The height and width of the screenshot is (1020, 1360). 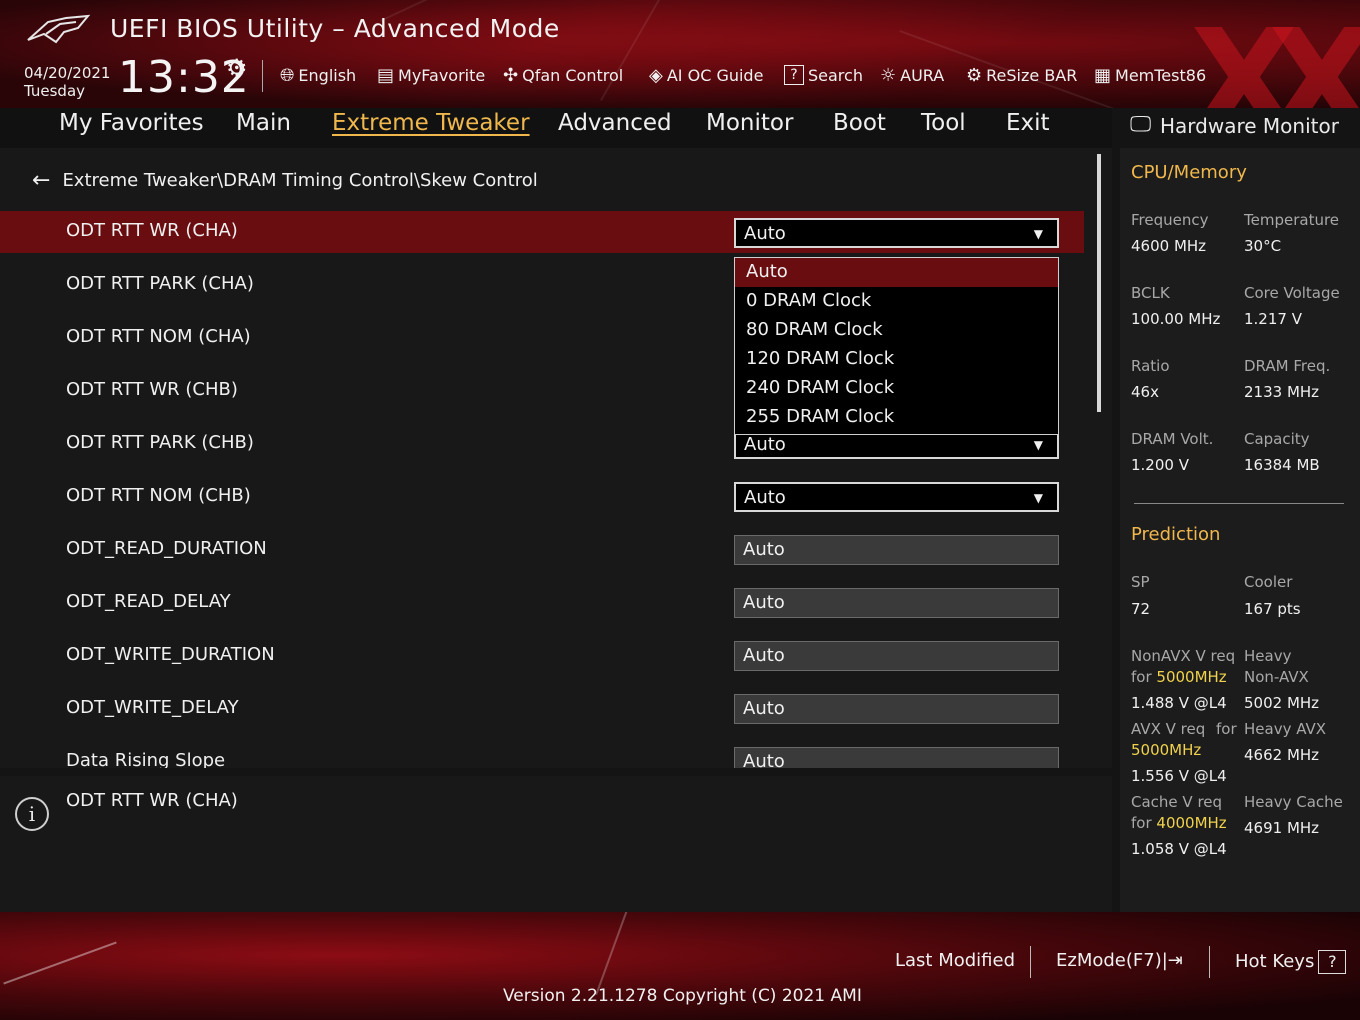 What do you see at coordinates (896, 417) in the screenshot?
I see `dropdown-option: 255 DRAM Clock` at bounding box center [896, 417].